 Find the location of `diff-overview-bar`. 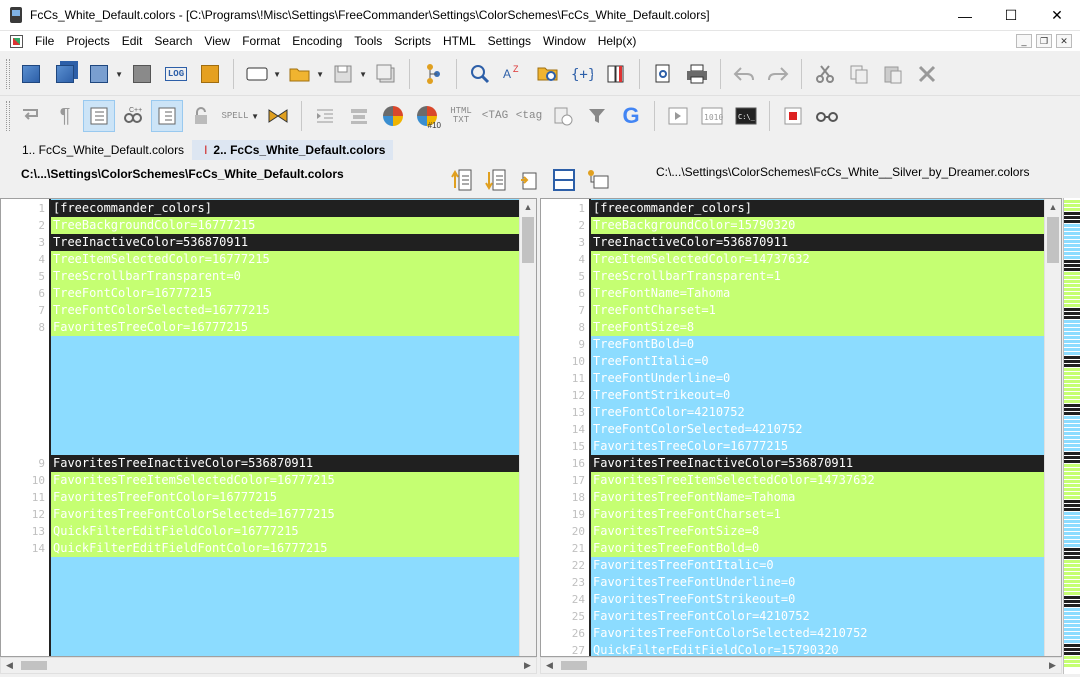

diff-overview-bar is located at coordinates (1071, 436).